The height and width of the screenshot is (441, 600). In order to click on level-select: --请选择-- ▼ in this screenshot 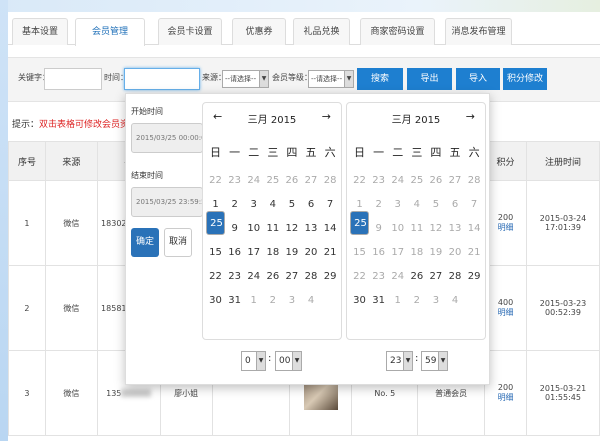, I will do `click(331, 79)`.